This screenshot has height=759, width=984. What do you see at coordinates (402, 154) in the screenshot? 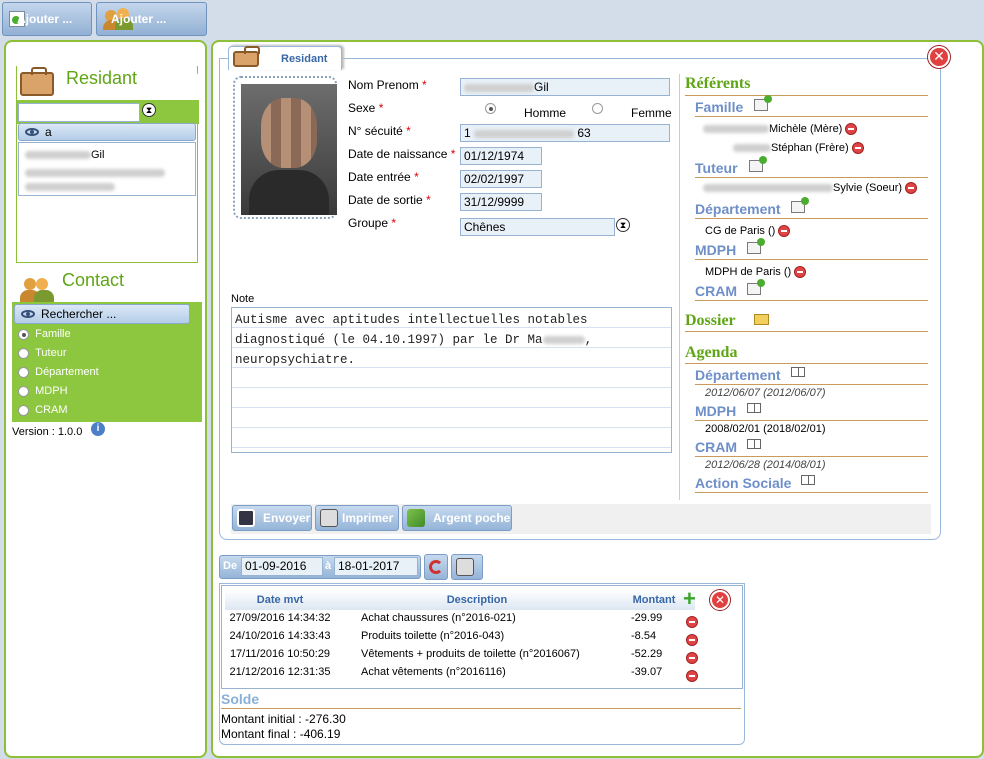
I see `birth-label: Date de naissance *` at bounding box center [402, 154].